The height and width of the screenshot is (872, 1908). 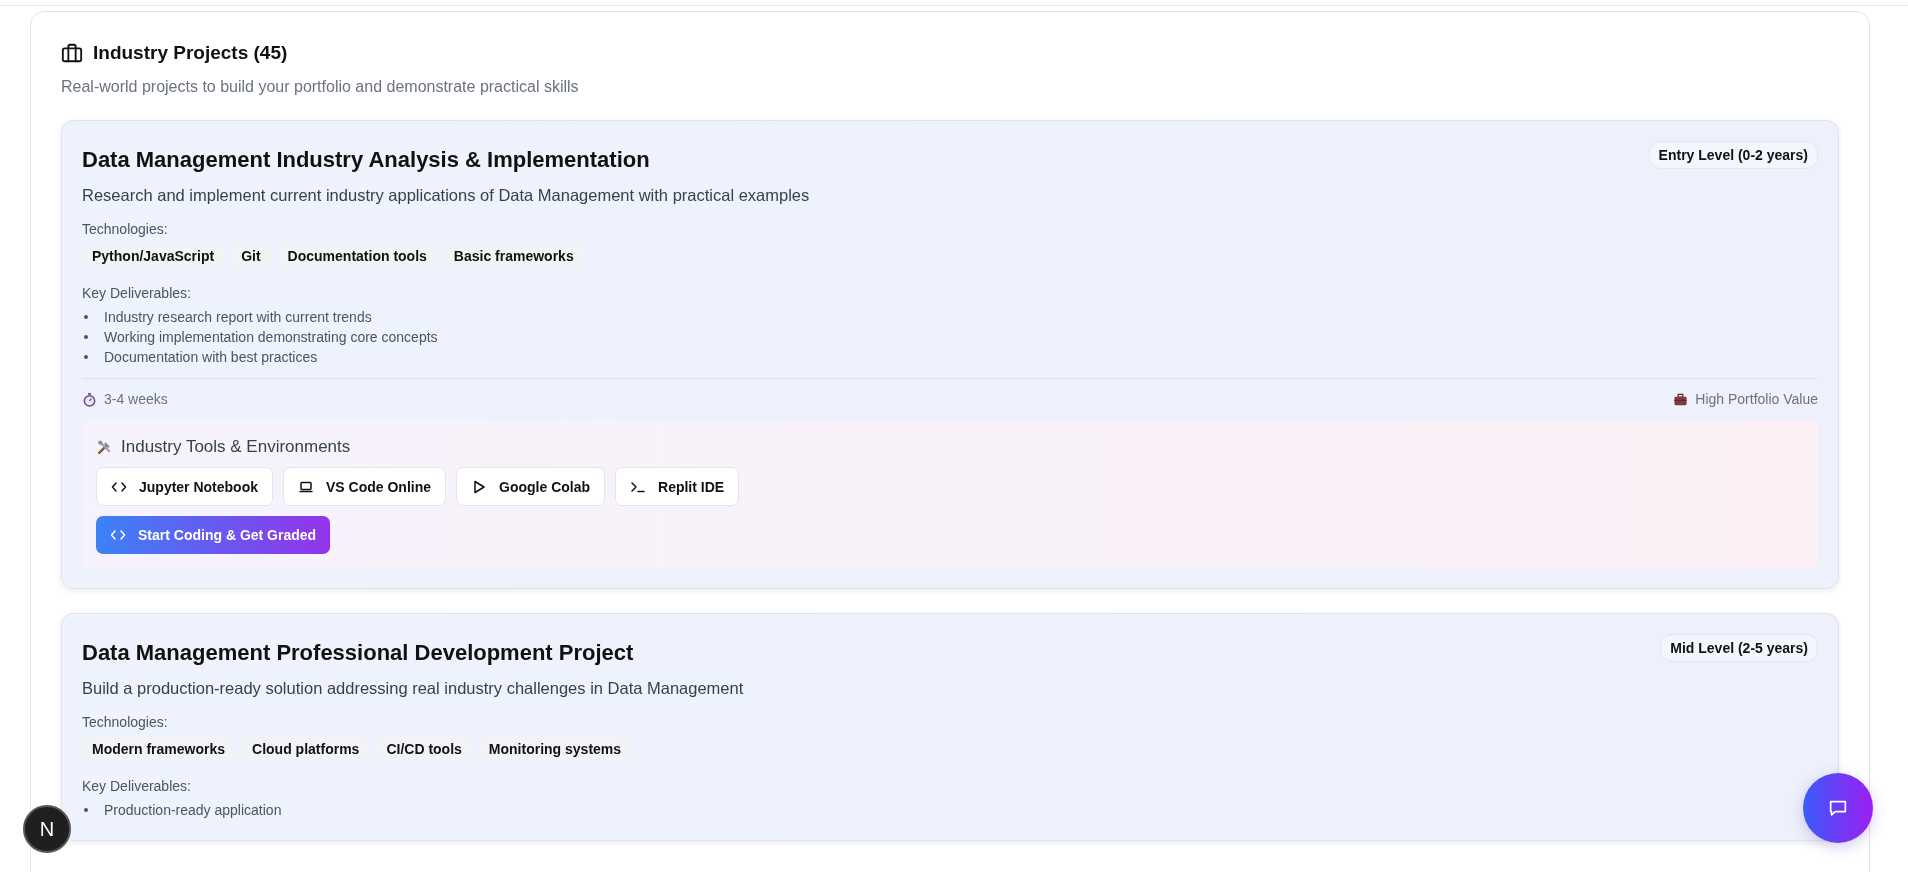 I want to click on project-description: Research and implement current industry applications of Data Management with practical examples, so click(x=446, y=195).